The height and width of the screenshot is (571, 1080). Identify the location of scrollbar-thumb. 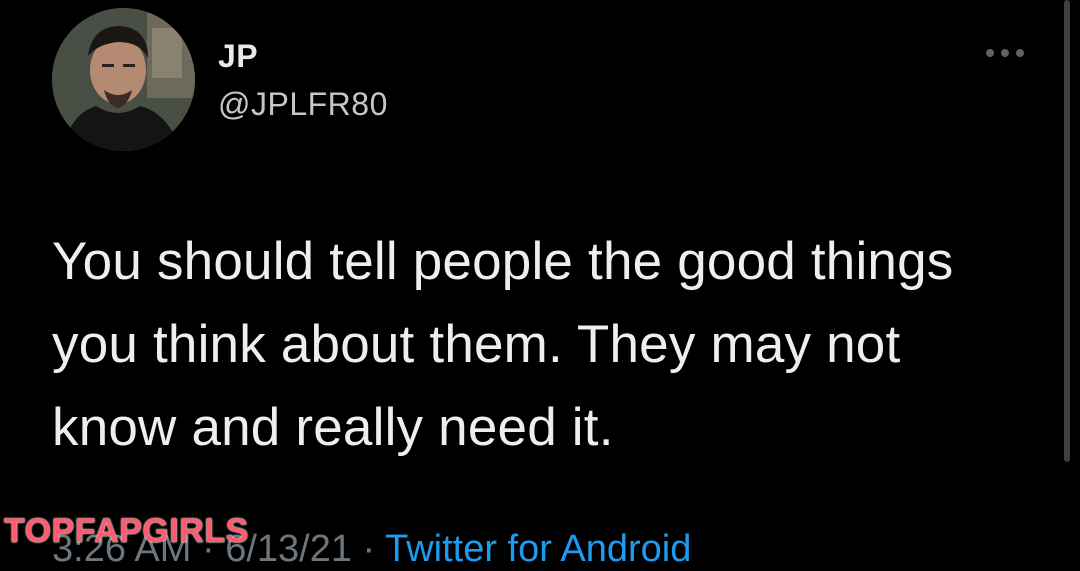
(1067, 231).